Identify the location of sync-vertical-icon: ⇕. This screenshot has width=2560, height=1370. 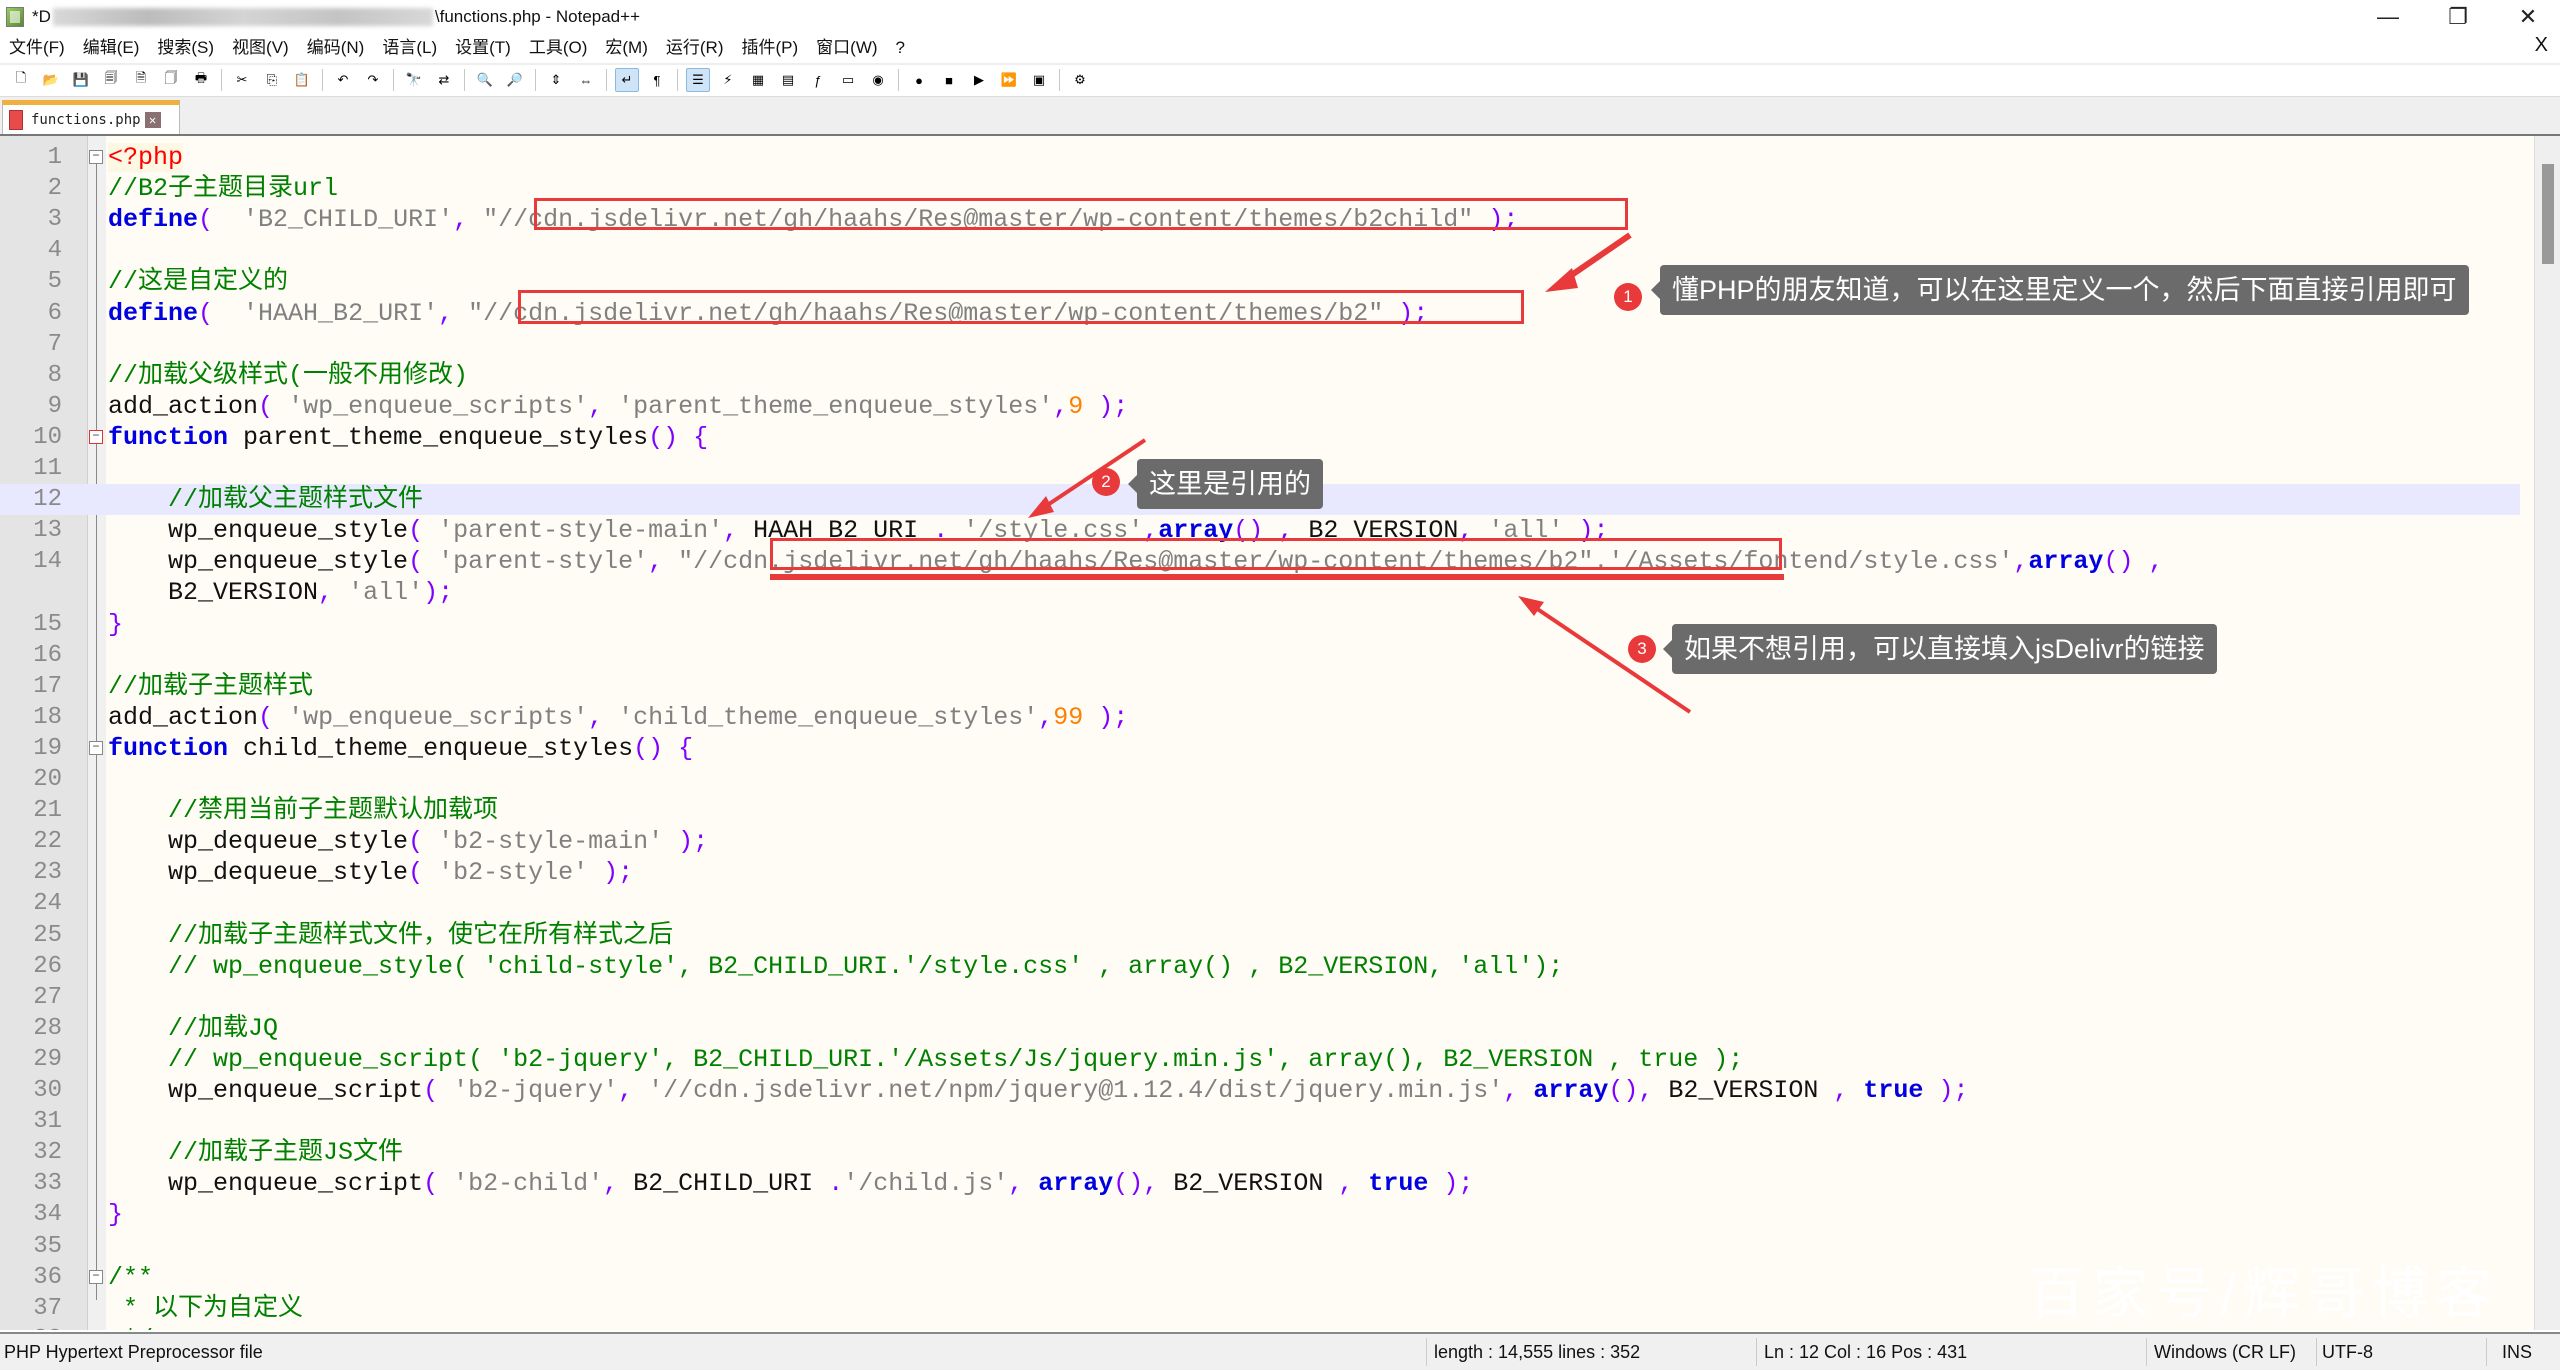
(556, 80).